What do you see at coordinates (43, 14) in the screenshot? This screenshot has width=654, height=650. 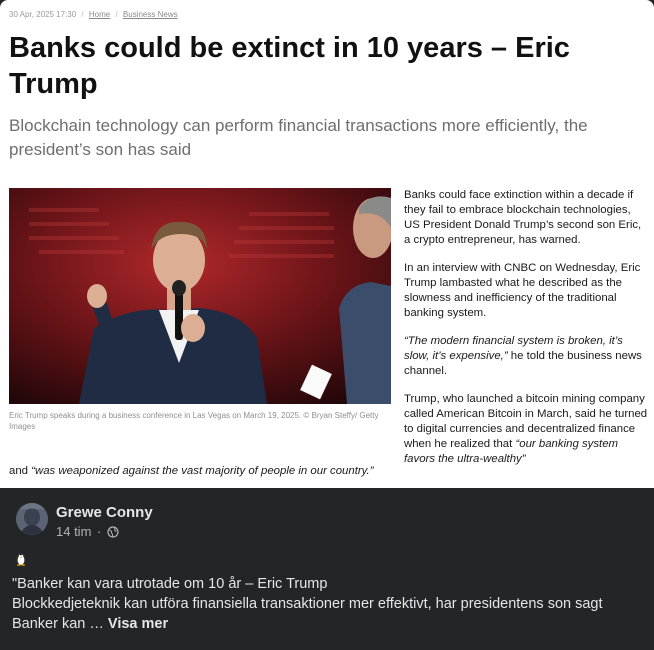 I see `article-date: 30 Apr, 2025 17:30` at bounding box center [43, 14].